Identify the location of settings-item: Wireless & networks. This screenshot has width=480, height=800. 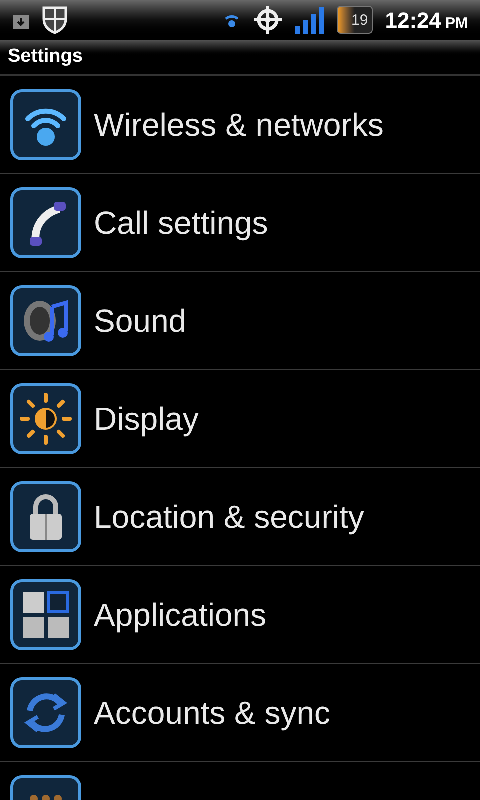
(240, 125).